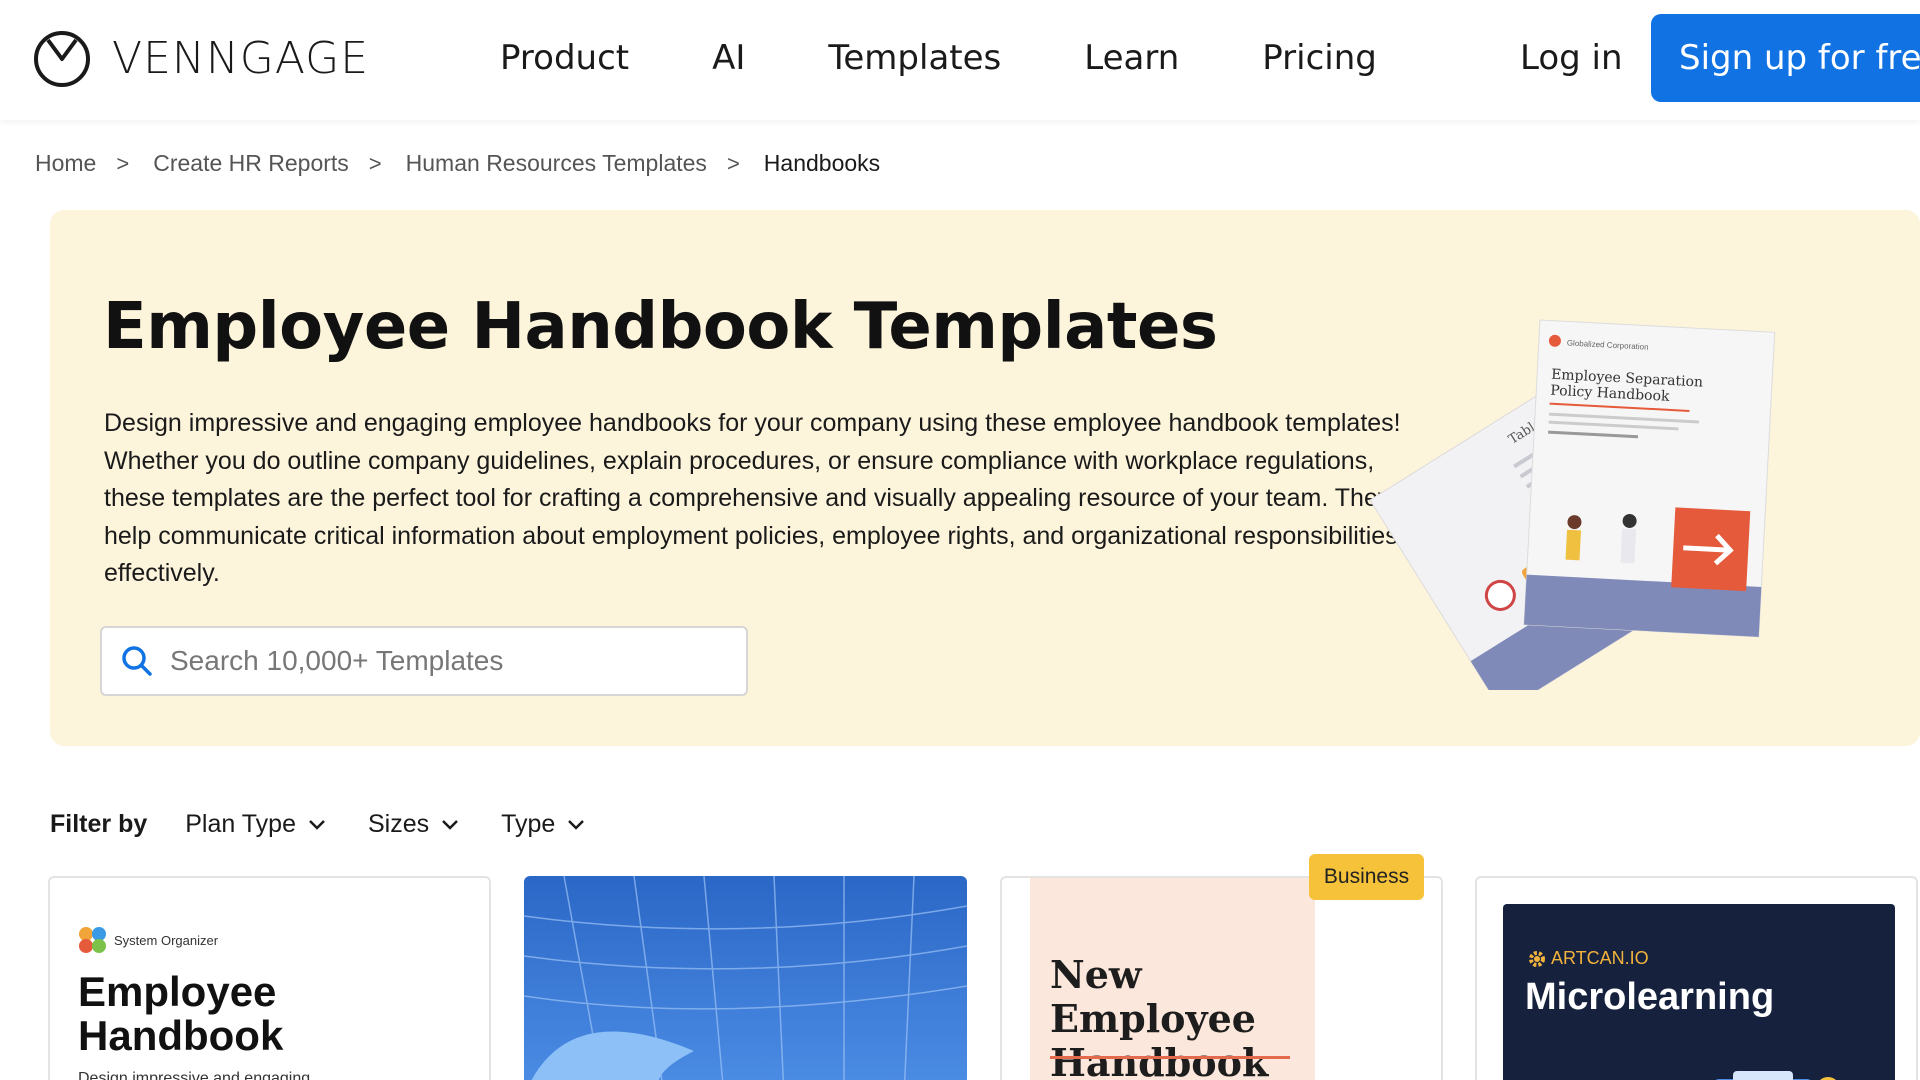  I want to click on filter-bar: Filter by Plan Type Sizes Type, so click(338, 824).